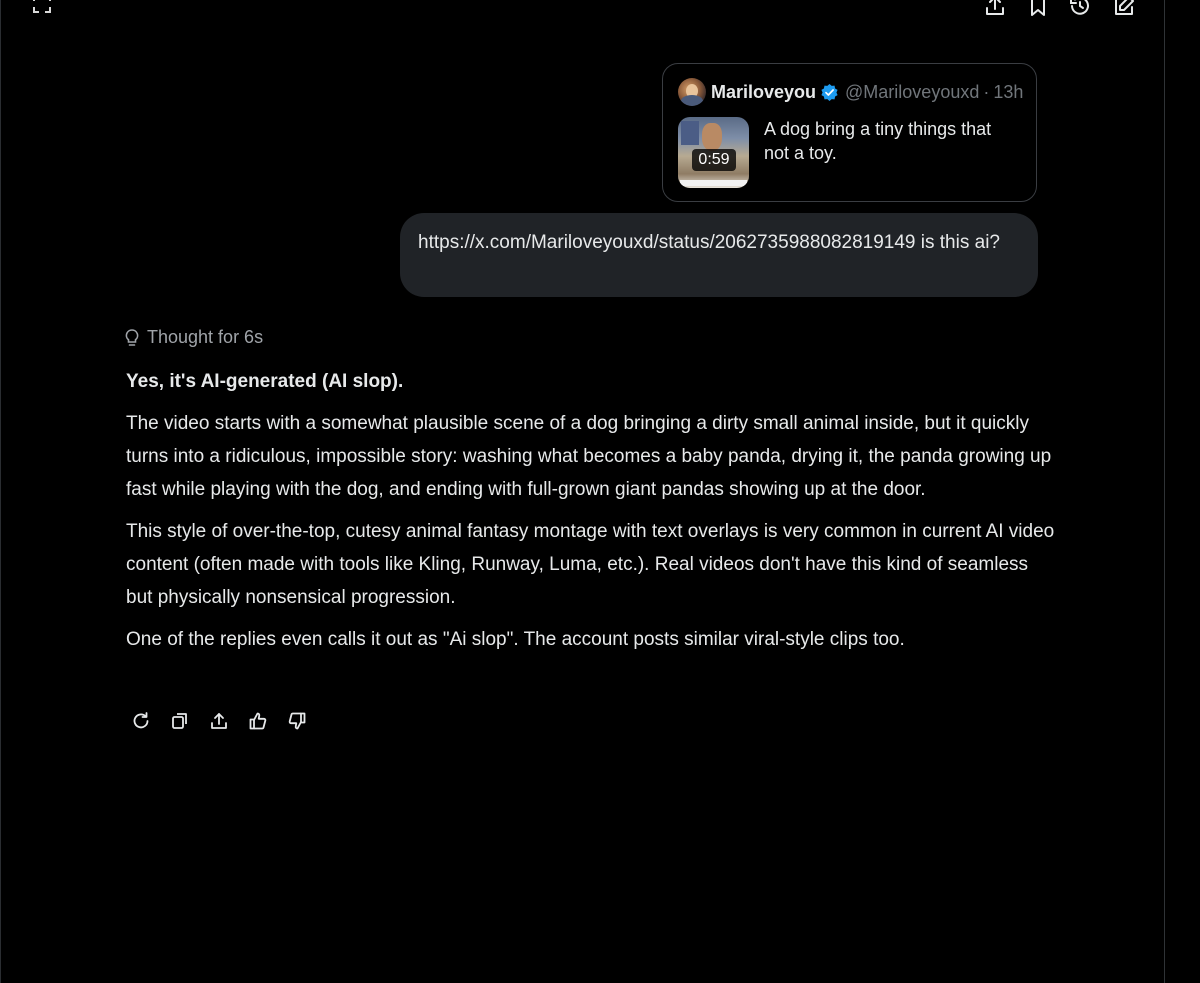 The image size is (1200, 983). What do you see at coordinates (1038, 10) in the screenshot?
I see `bookmark-icon` at bounding box center [1038, 10].